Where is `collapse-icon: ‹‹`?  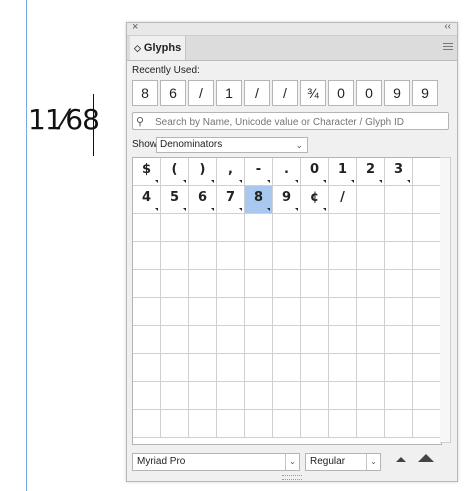 collapse-icon: ‹‹ is located at coordinates (447, 26).